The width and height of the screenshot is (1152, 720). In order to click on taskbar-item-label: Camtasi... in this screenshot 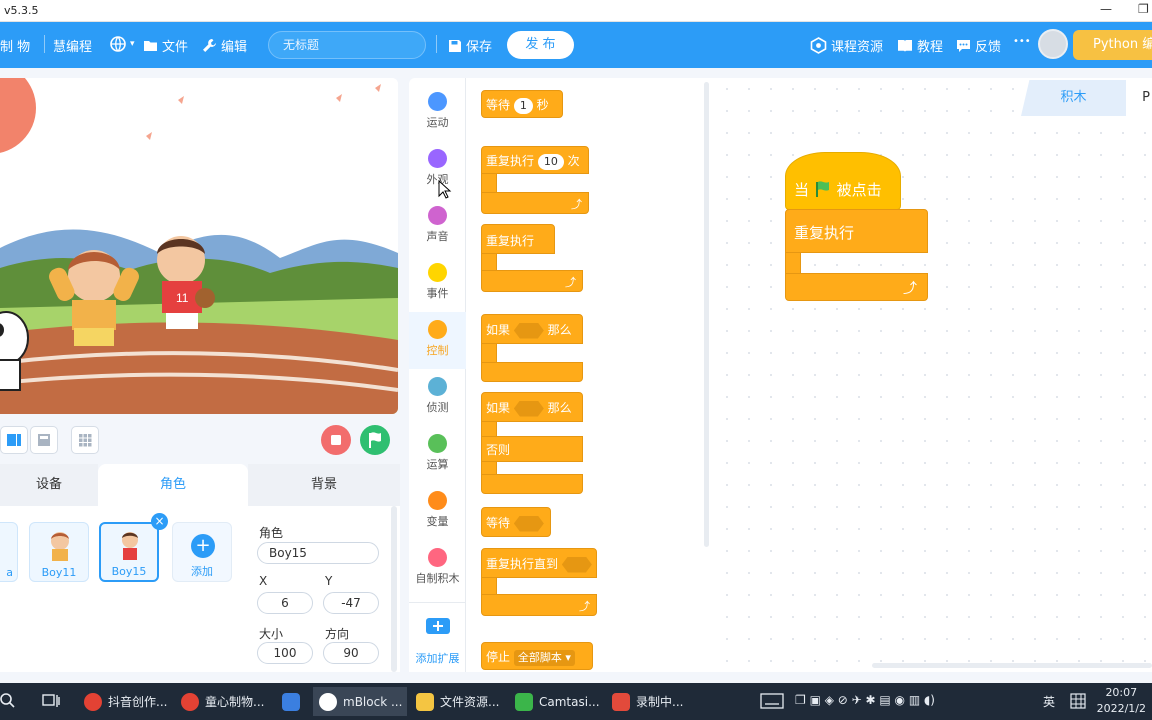, I will do `click(569, 701)`.